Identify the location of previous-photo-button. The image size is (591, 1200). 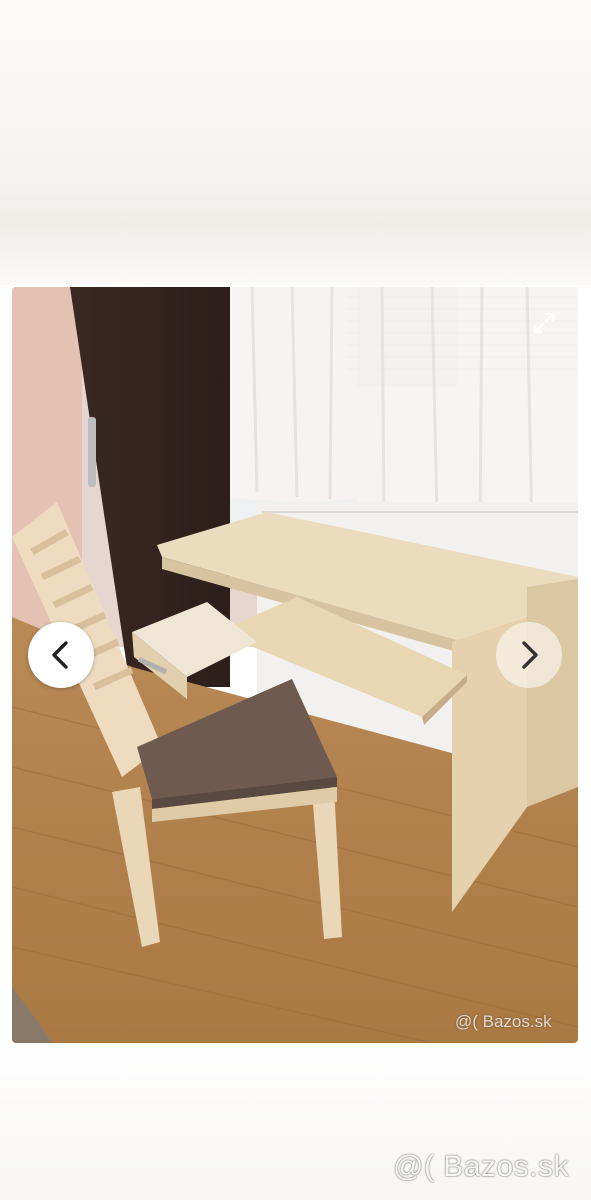
(61, 655).